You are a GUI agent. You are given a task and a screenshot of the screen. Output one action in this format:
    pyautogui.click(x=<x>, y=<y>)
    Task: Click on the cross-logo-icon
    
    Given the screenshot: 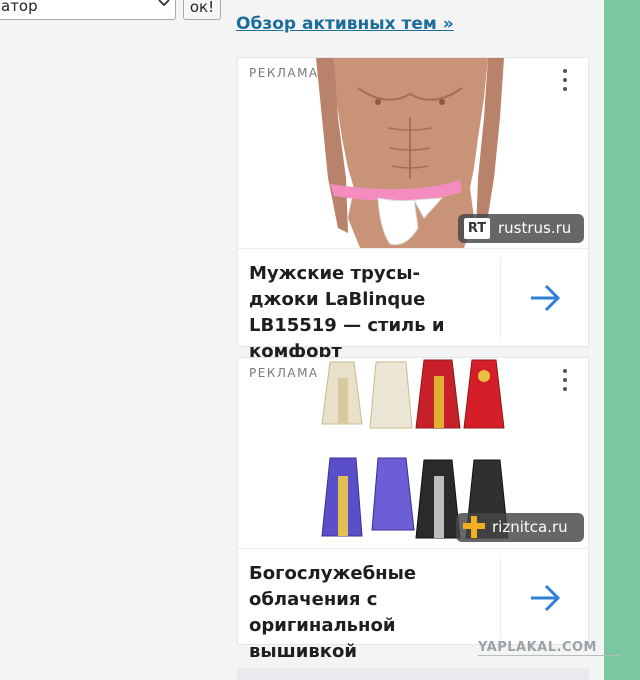 What is the action you would take?
    pyautogui.click(x=474, y=527)
    